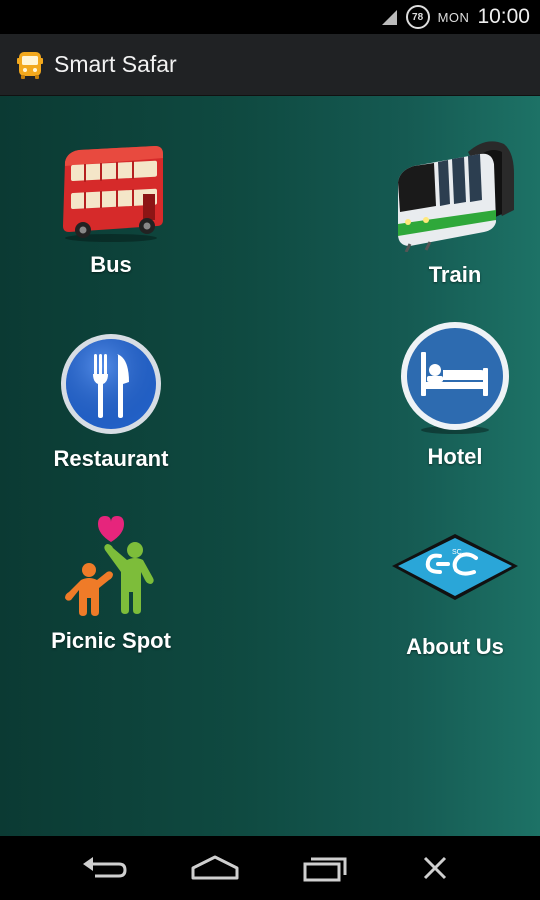 This screenshot has height=900, width=540. I want to click on back-icon, so click(105, 867).